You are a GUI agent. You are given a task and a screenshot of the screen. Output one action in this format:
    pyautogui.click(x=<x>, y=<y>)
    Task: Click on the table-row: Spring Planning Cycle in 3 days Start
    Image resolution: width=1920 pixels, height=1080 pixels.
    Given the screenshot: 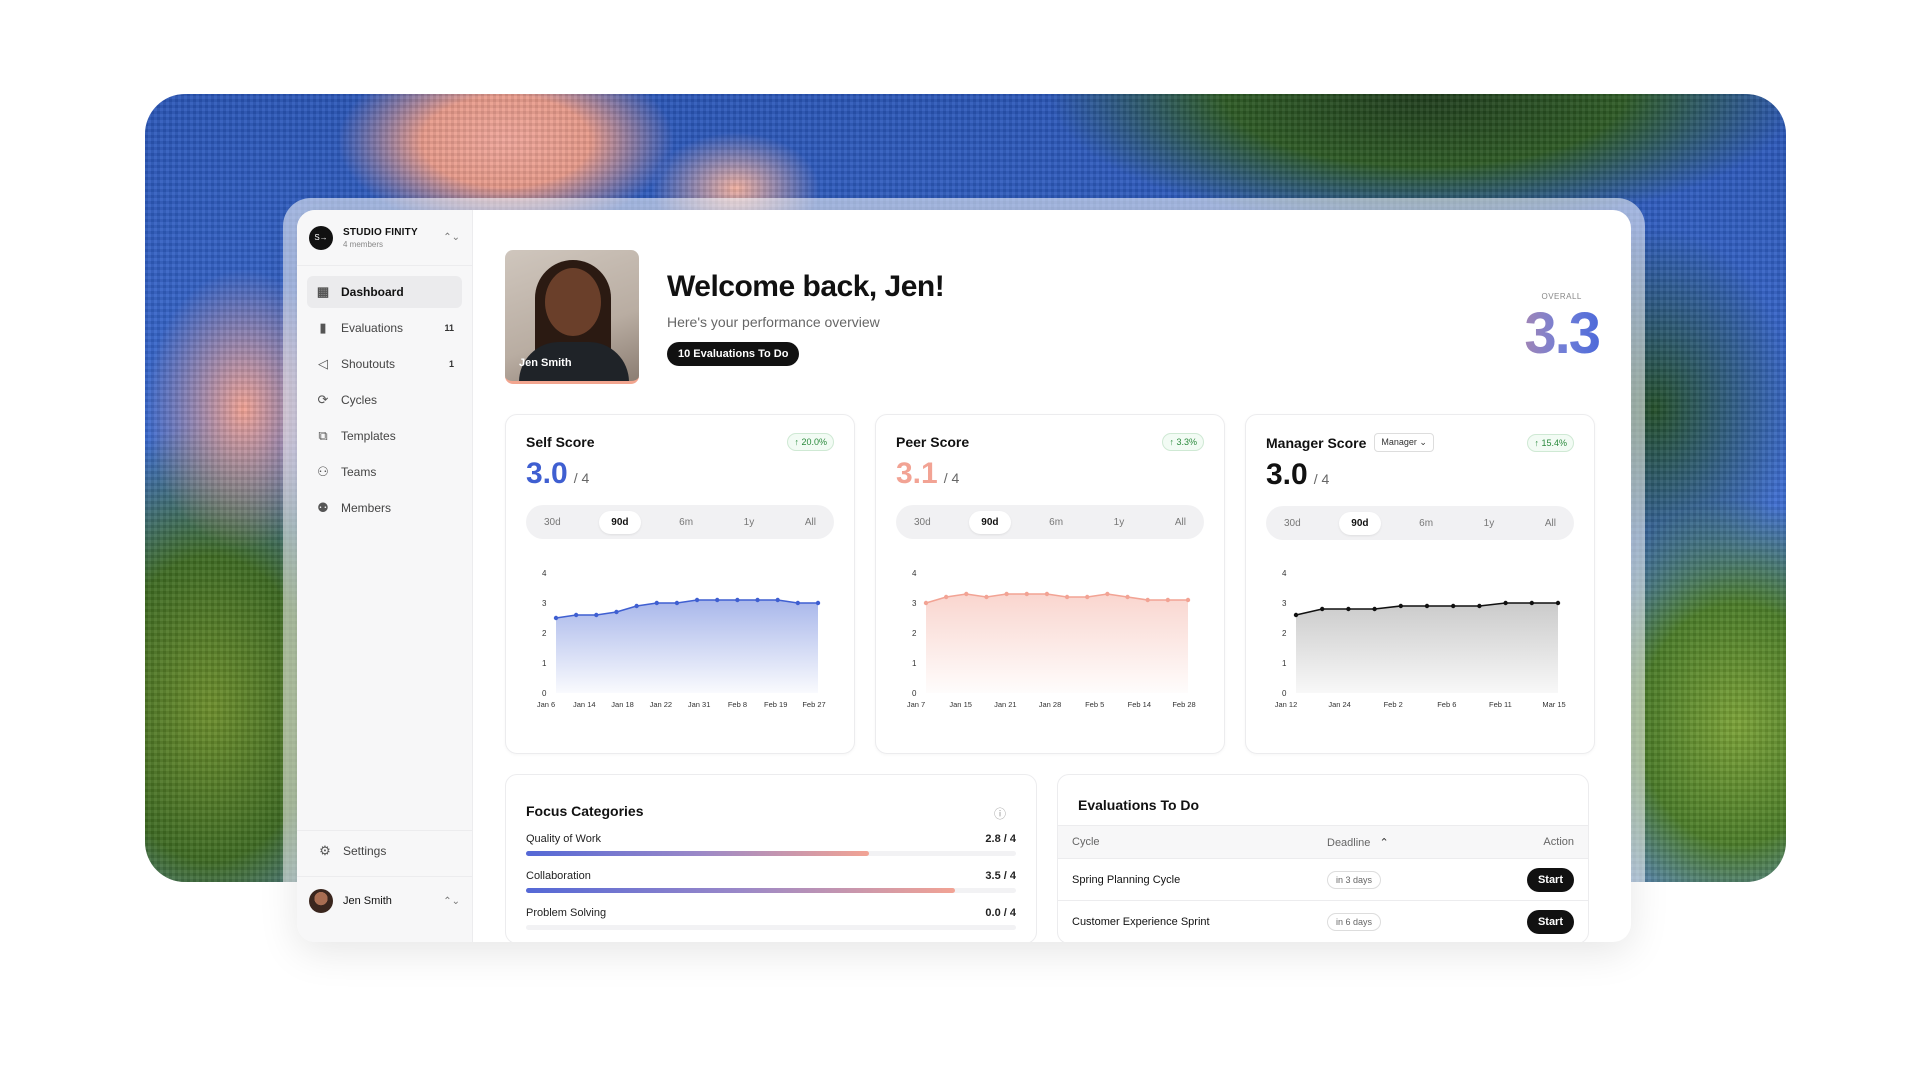 What is the action you would take?
    pyautogui.click(x=1323, y=880)
    